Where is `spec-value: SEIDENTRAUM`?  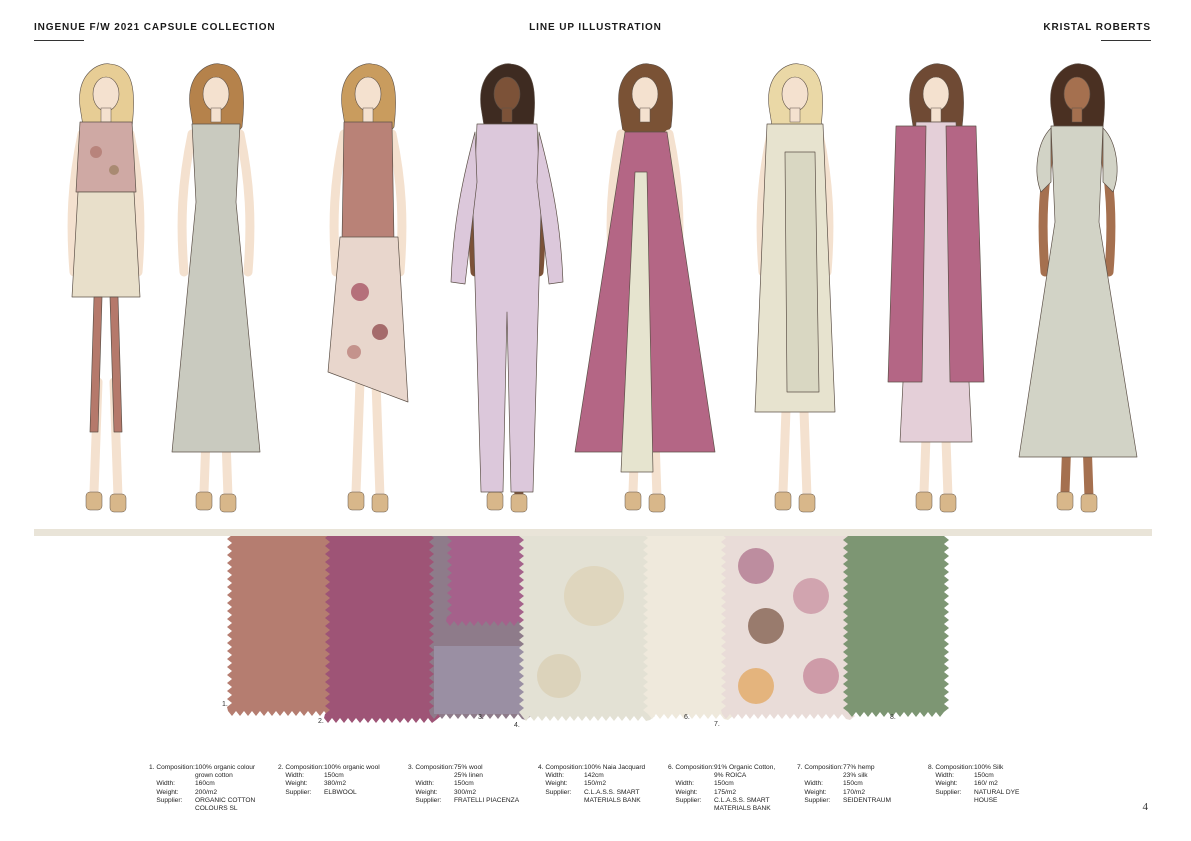 spec-value: SEIDENTRAUM is located at coordinates (867, 800).